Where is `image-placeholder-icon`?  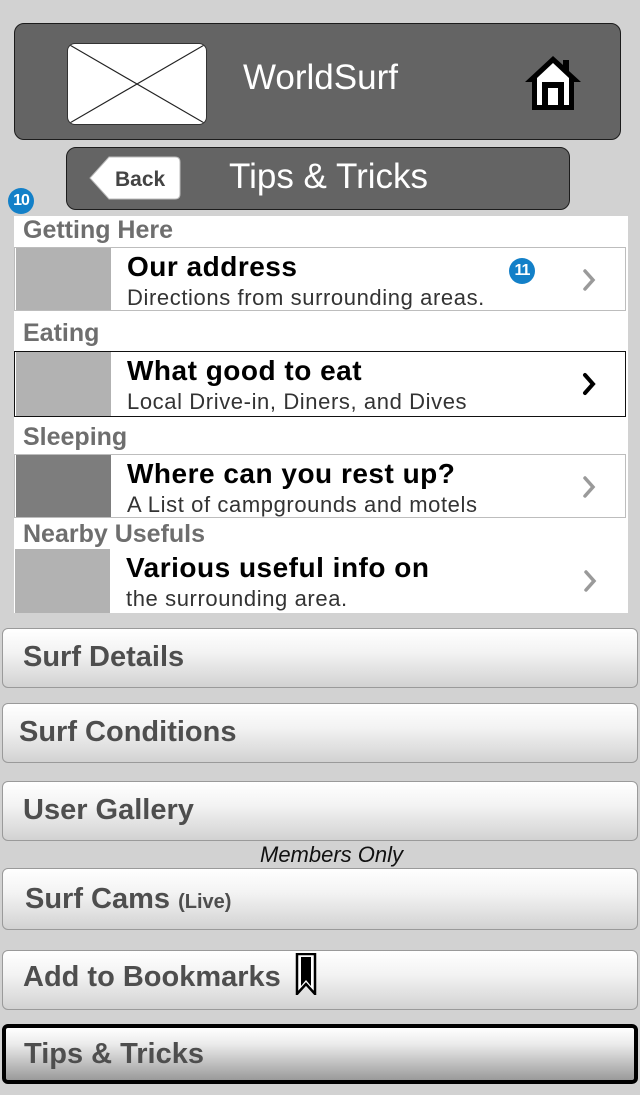
image-placeholder-icon is located at coordinates (137, 84).